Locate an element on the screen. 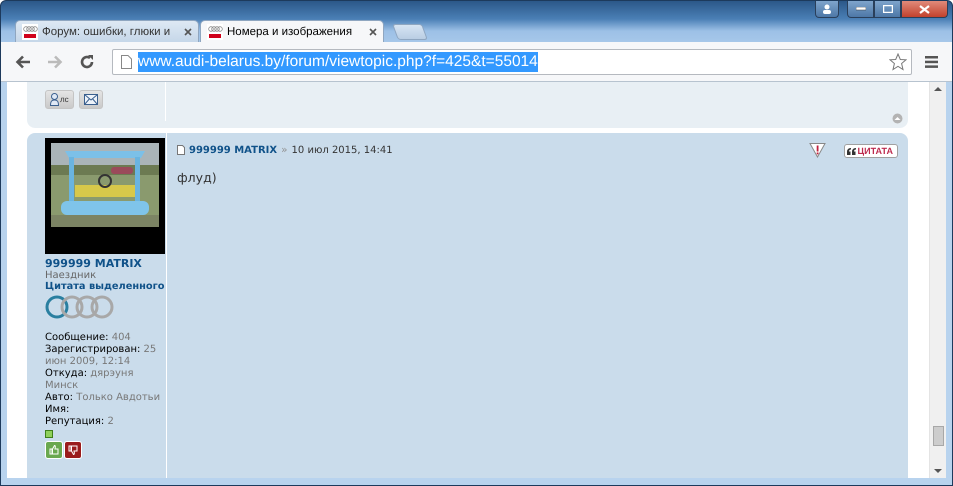 The width and height of the screenshot is (953, 486). profile-field: Авто: Только Авдотьи is located at coordinates (105, 398).